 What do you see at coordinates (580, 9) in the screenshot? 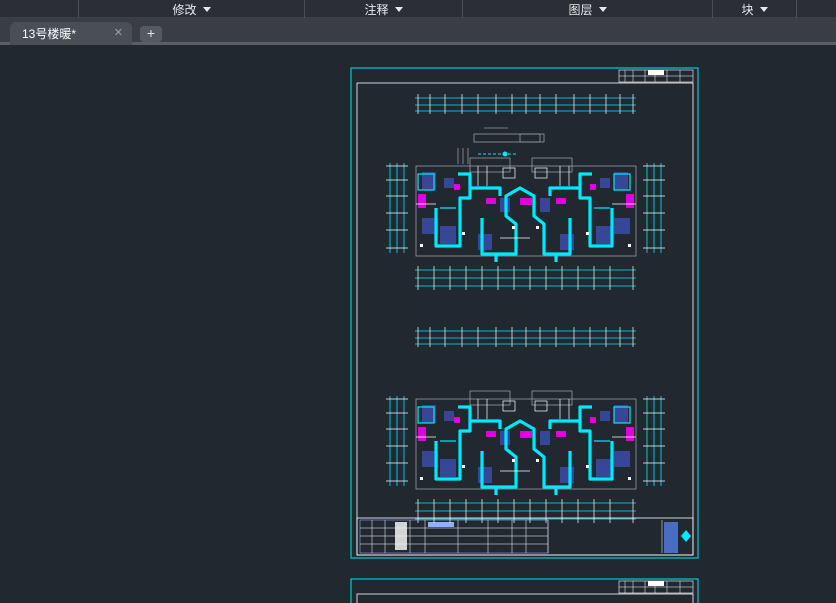
I see `panel-label: 图层` at bounding box center [580, 9].